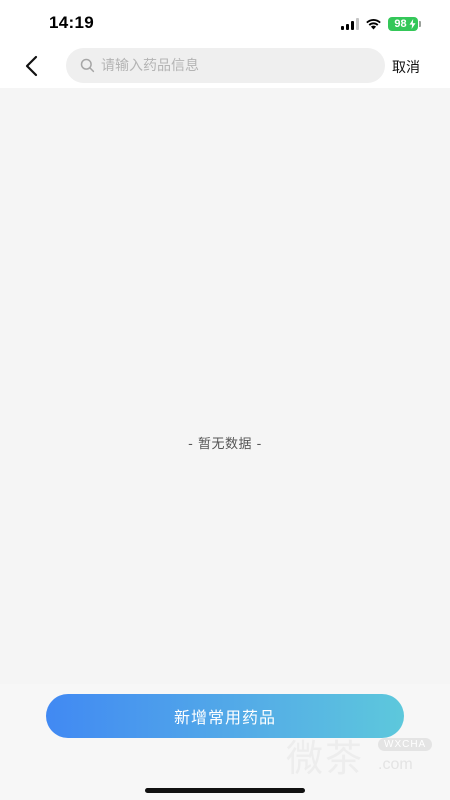  I want to click on search-header: 取消, so click(225, 67).